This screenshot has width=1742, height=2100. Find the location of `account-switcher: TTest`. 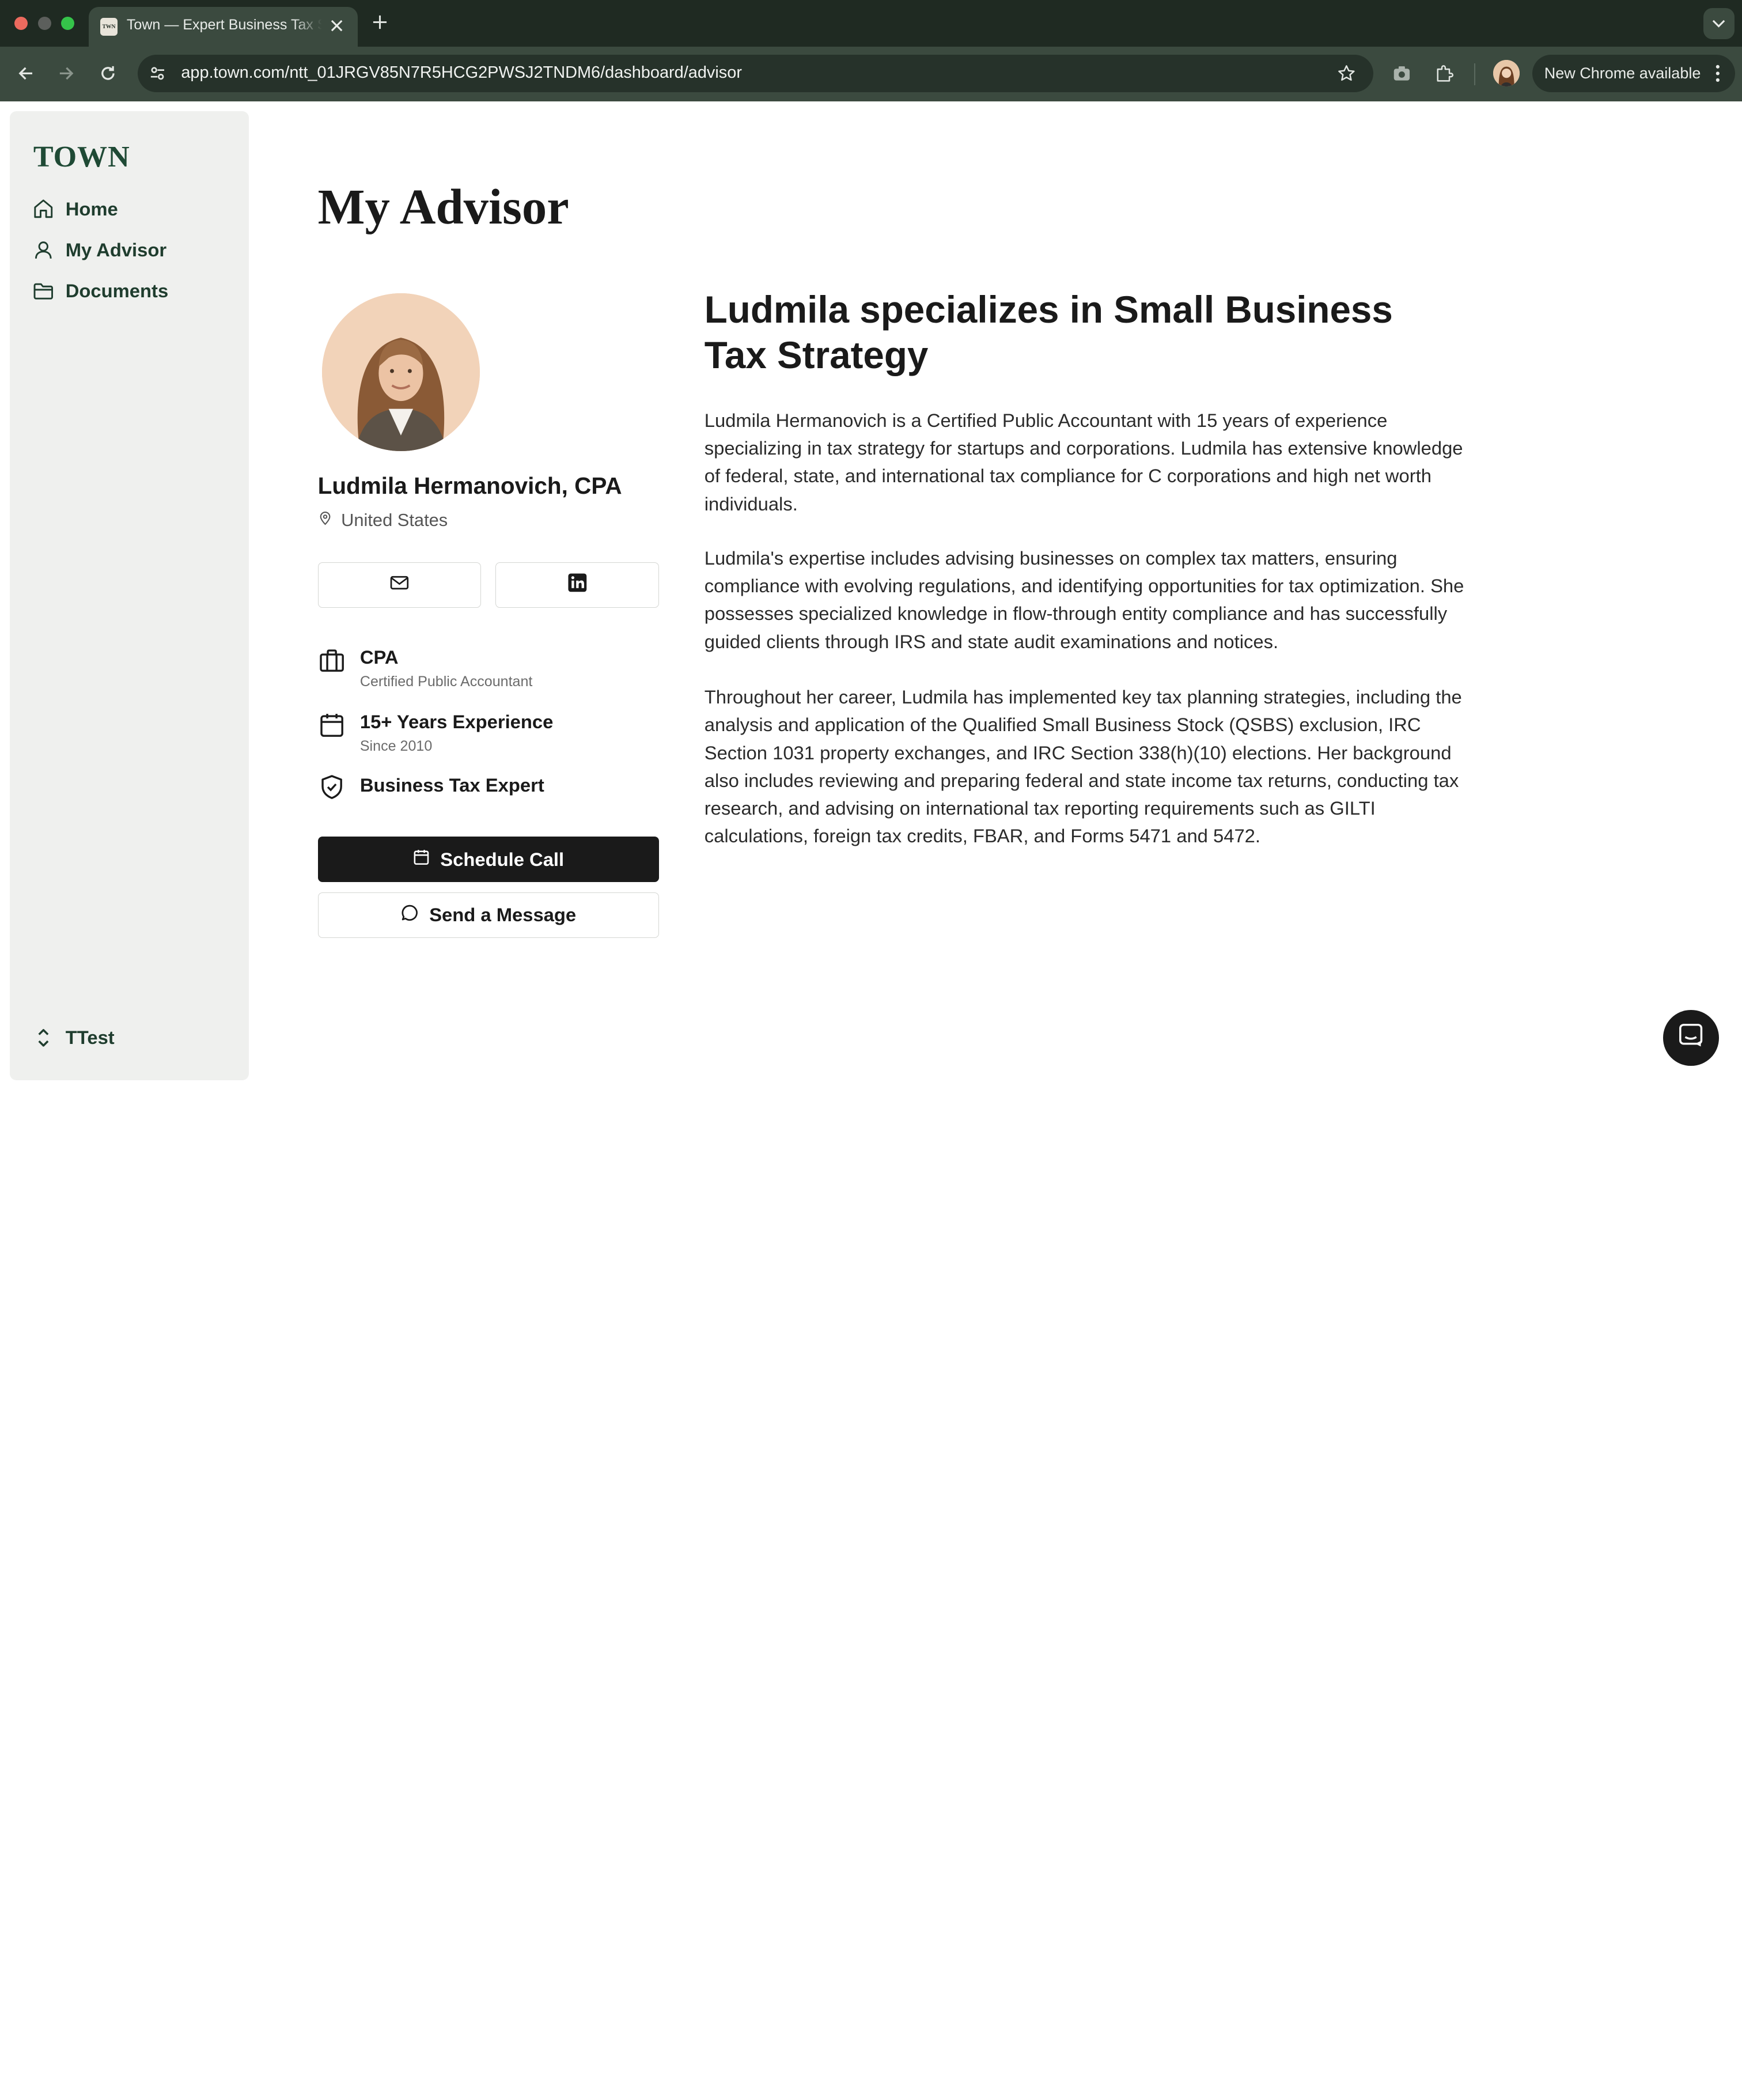

account-switcher: TTest is located at coordinates (136, 1038).